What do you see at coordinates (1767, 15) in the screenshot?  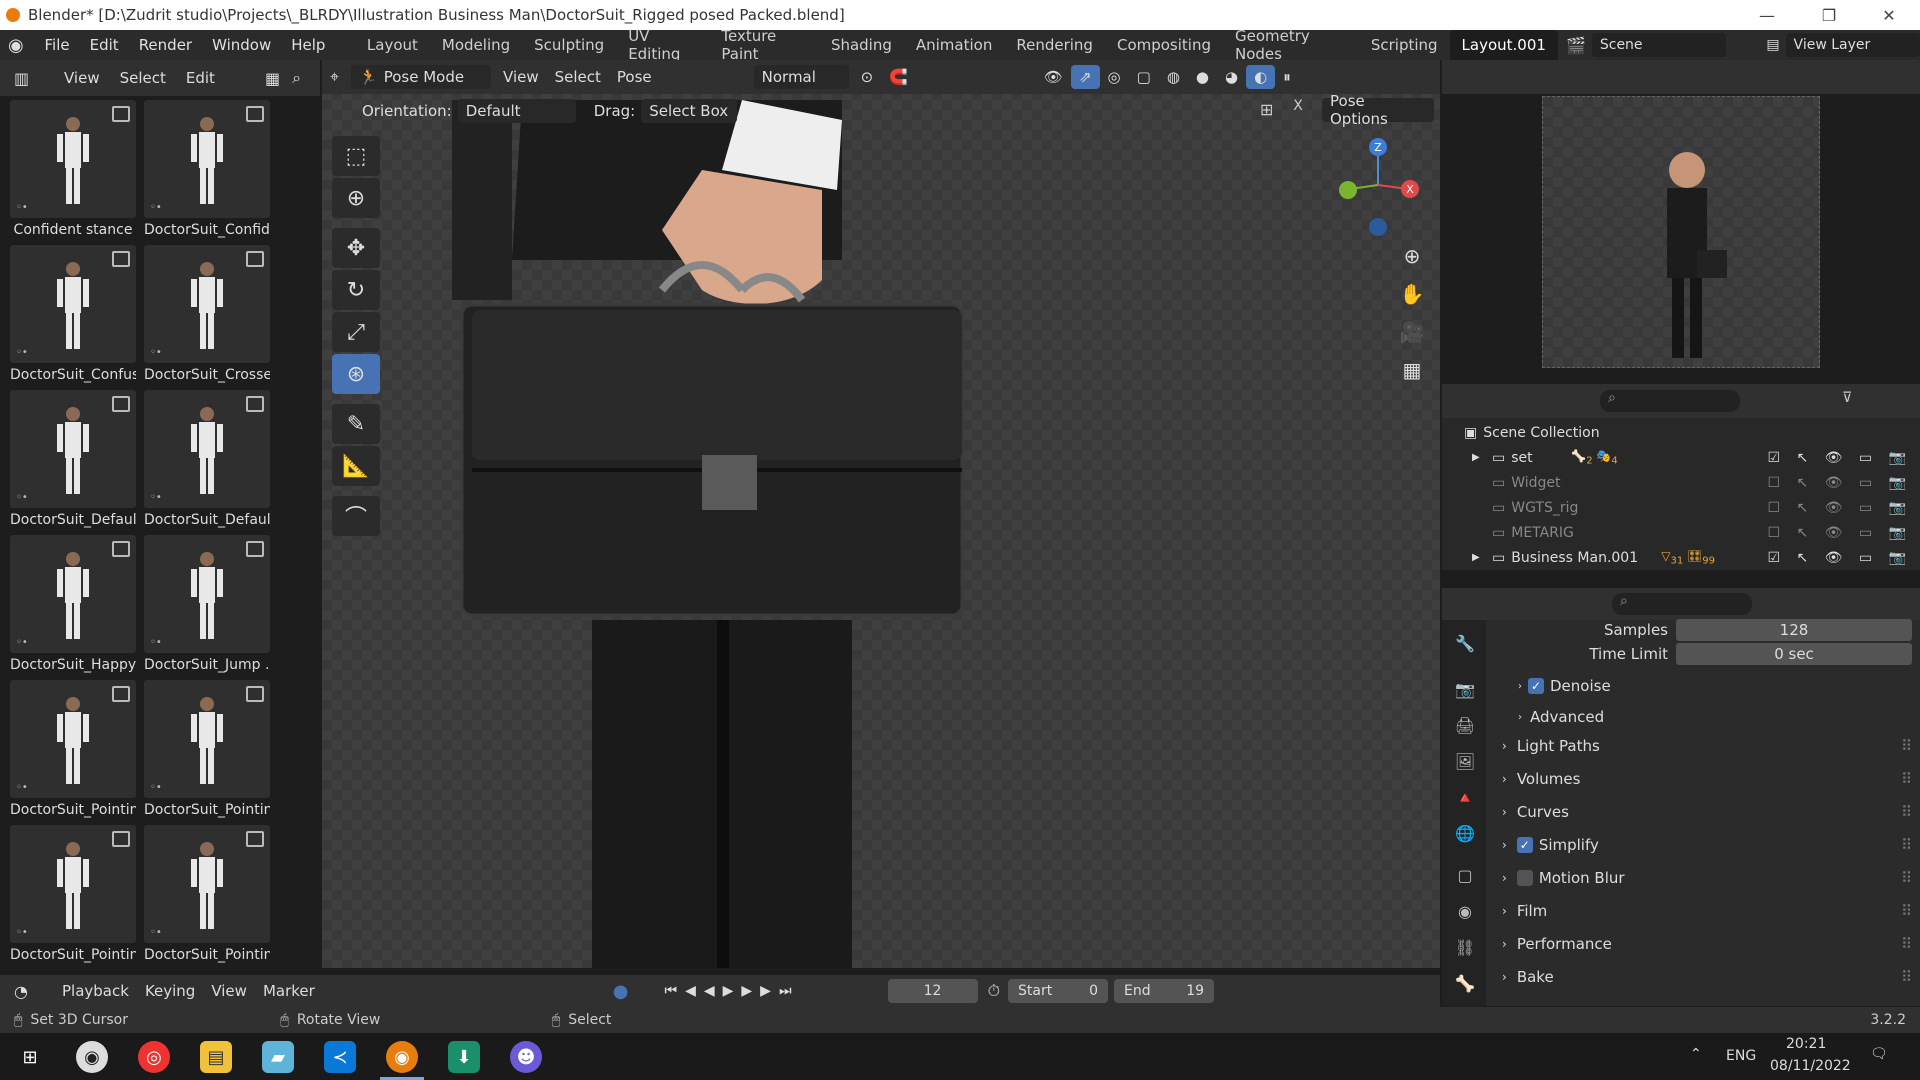 I see `minimize-button: —` at bounding box center [1767, 15].